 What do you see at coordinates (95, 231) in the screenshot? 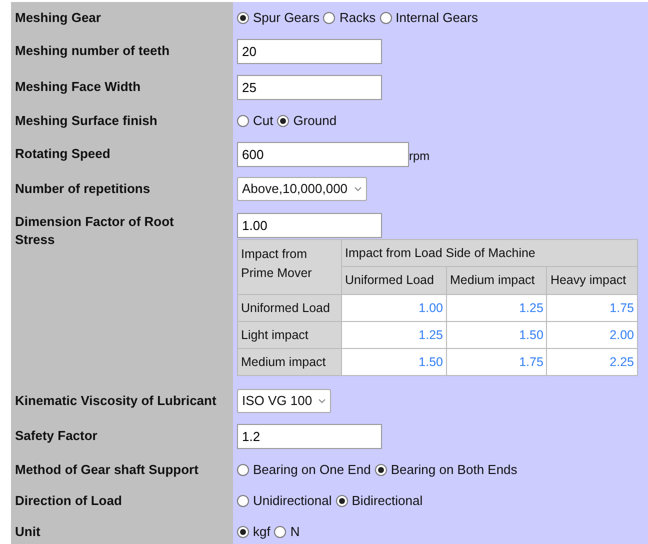
I see `field-label: Dimension Factor of Root Stress` at bounding box center [95, 231].